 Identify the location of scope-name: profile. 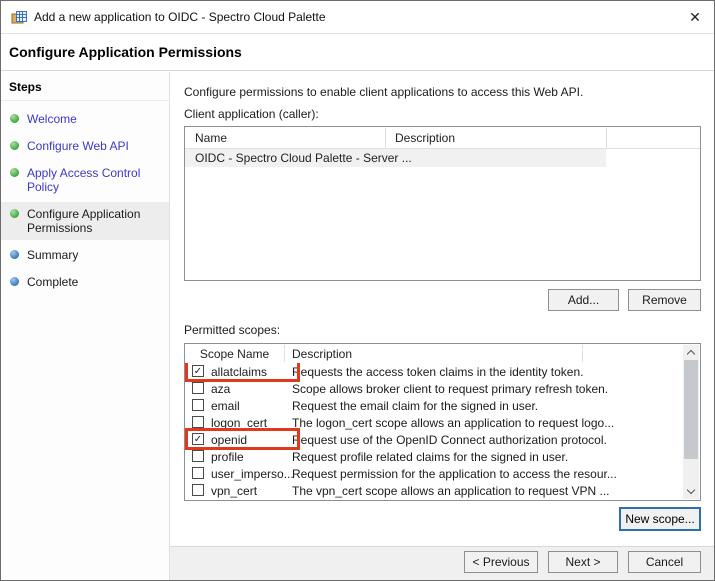
(227, 457).